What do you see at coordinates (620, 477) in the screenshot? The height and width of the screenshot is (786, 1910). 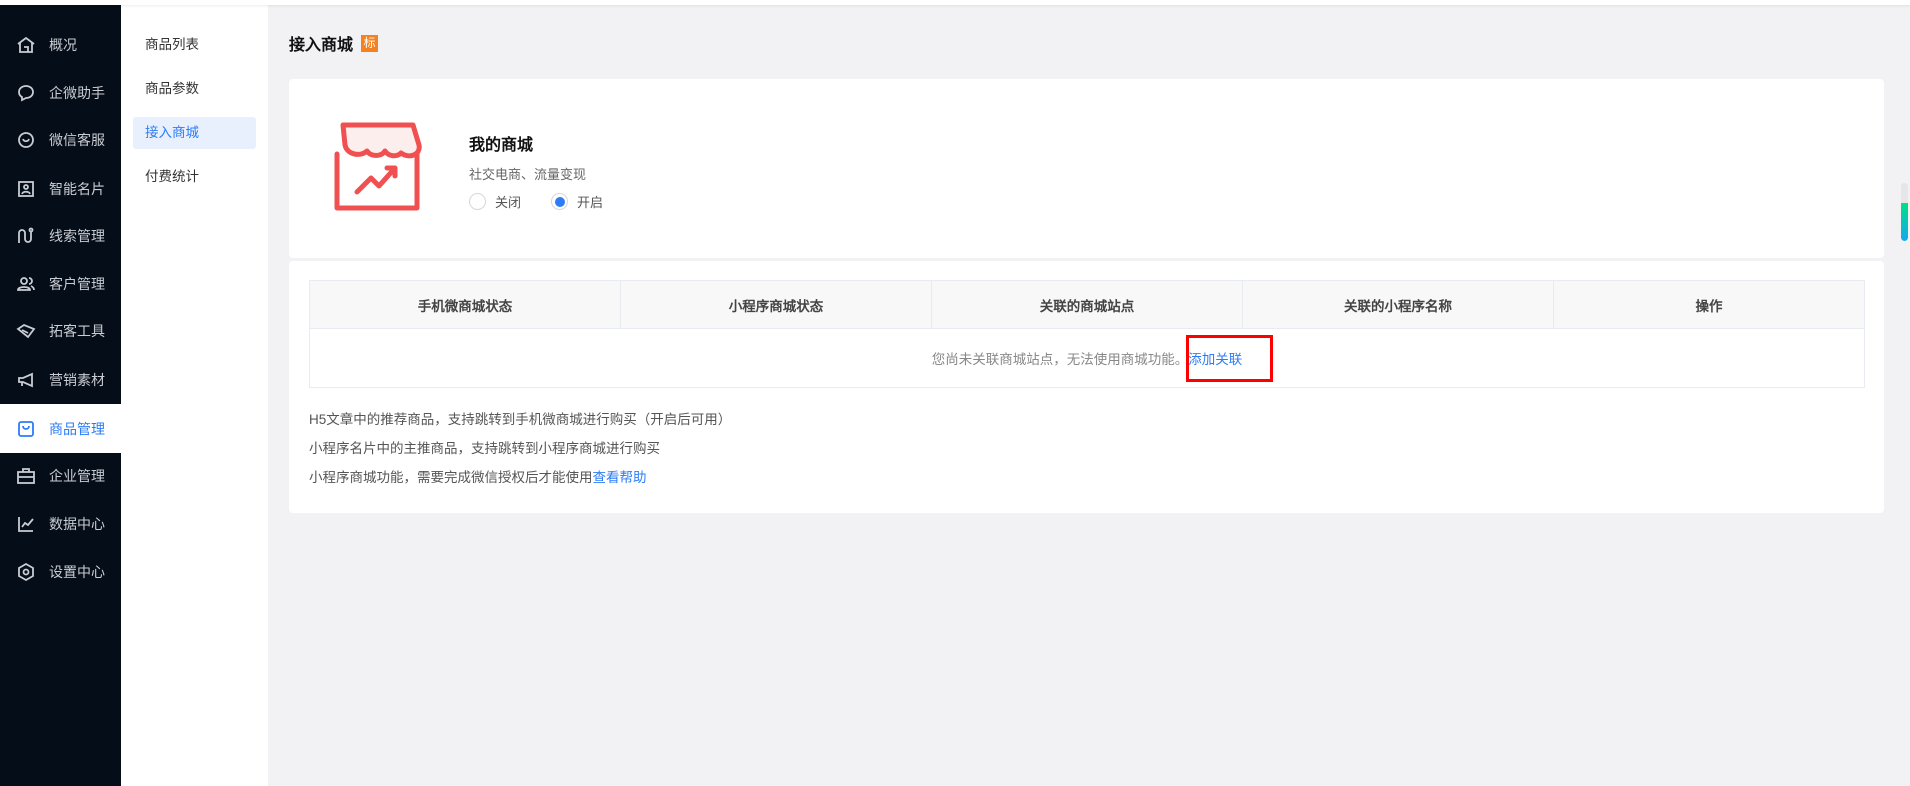 I see `help-link: 查看帮助` at bounding box center [620, 477].